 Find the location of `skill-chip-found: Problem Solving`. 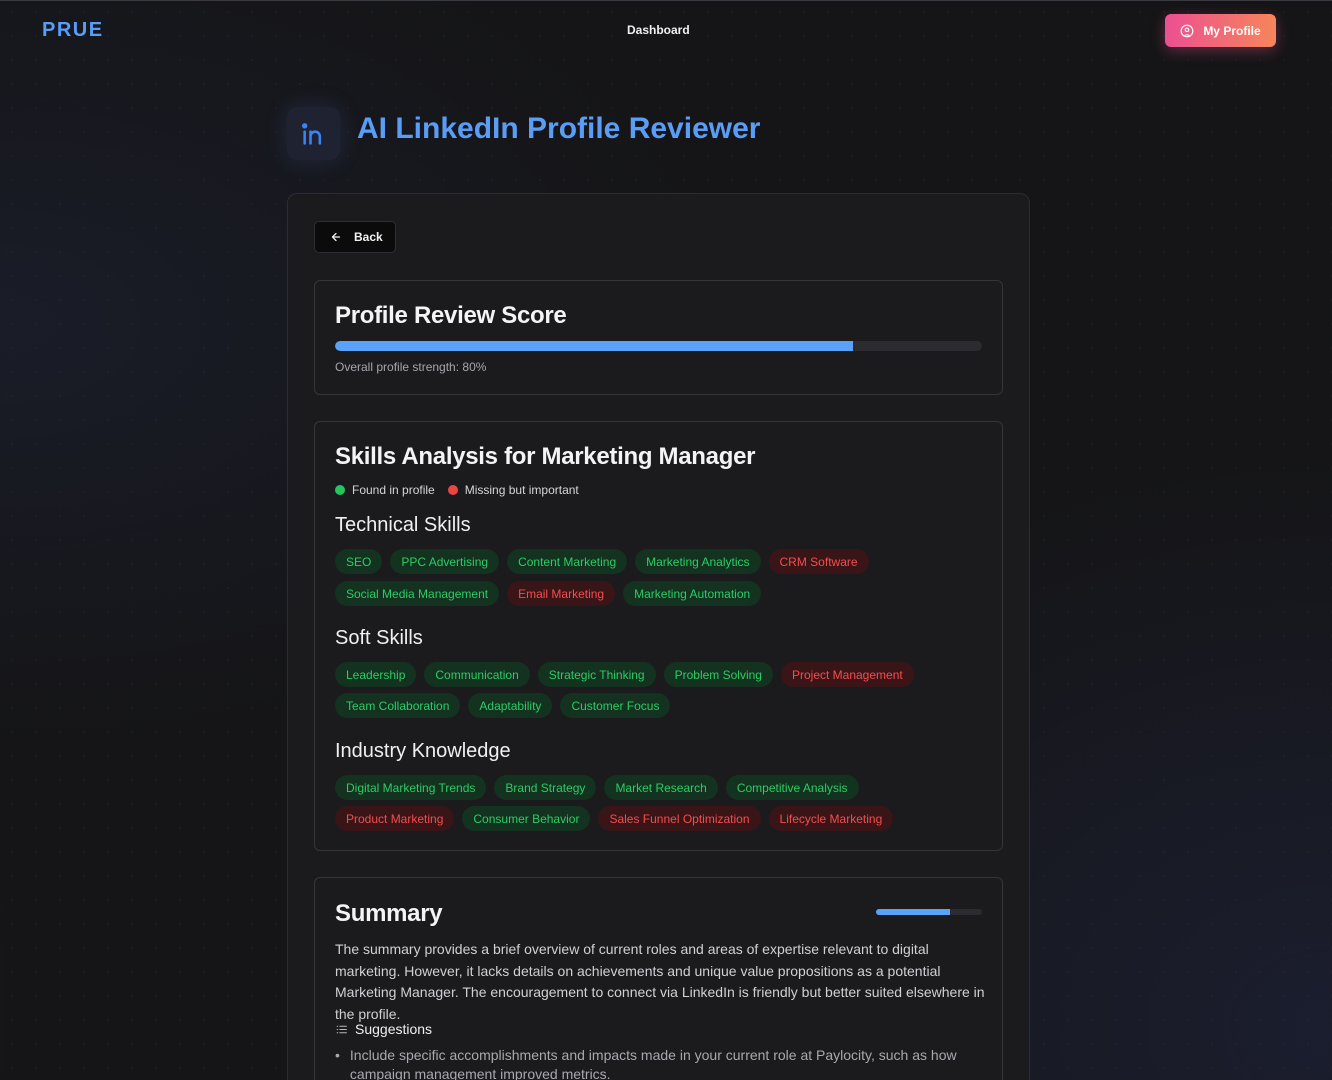

skill-chip-found: Problem Solving is located at coordinates (718, 674).